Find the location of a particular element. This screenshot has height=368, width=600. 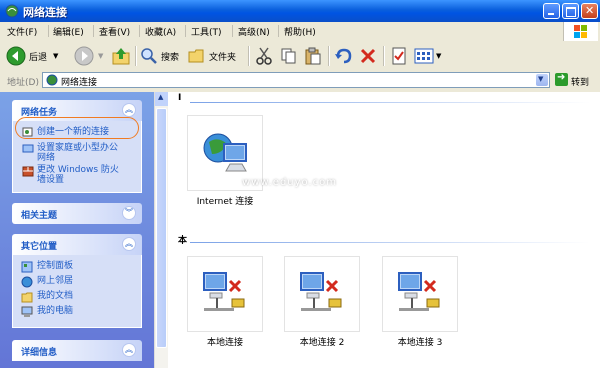

task-pane-scrollbar: ▲ is located at coordinates (161, 230).